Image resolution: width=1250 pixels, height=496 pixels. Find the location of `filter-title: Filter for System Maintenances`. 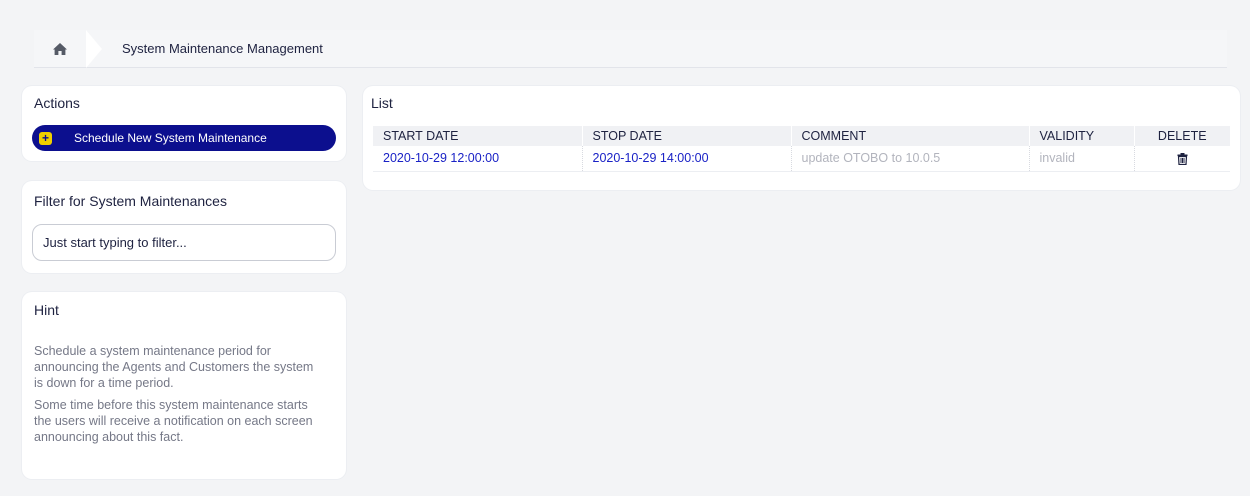

filter-title: Filter for System Maintenances is located at coordinates (130, 201).